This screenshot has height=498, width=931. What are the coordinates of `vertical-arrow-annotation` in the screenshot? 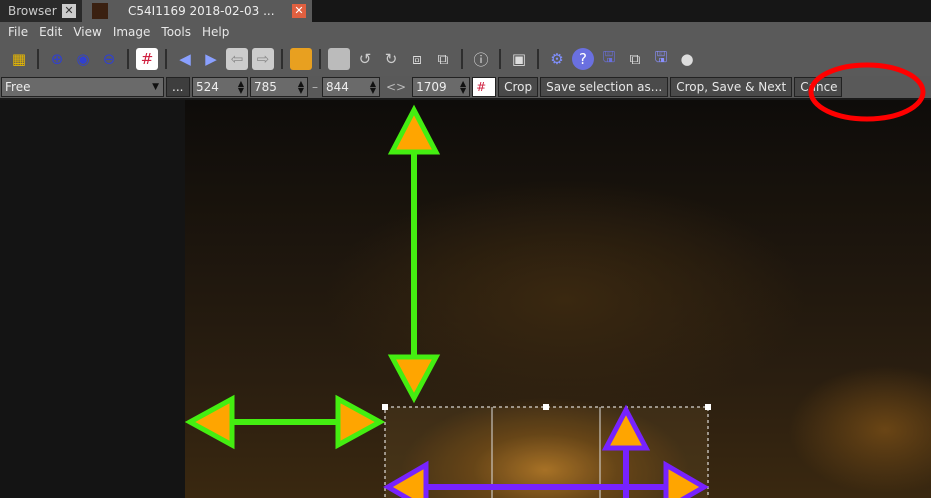 It's located at (414, 254).